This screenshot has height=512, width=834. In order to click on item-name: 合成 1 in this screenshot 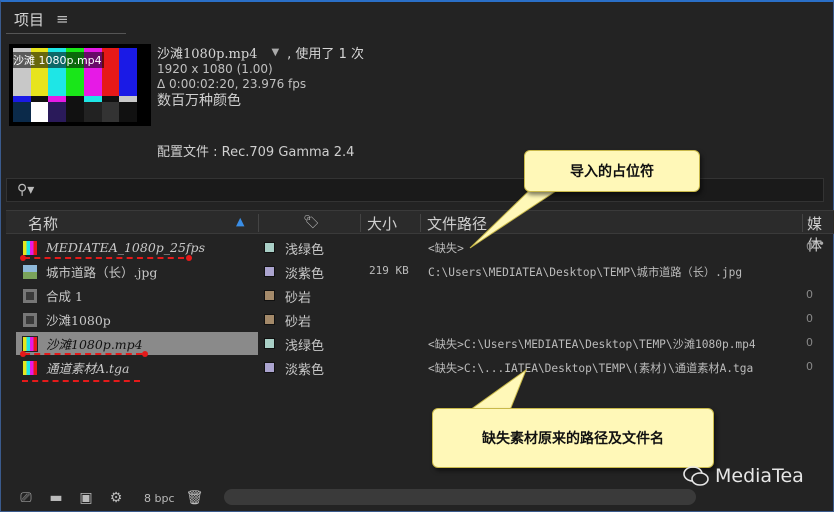, I will do `click(64, 296)`.